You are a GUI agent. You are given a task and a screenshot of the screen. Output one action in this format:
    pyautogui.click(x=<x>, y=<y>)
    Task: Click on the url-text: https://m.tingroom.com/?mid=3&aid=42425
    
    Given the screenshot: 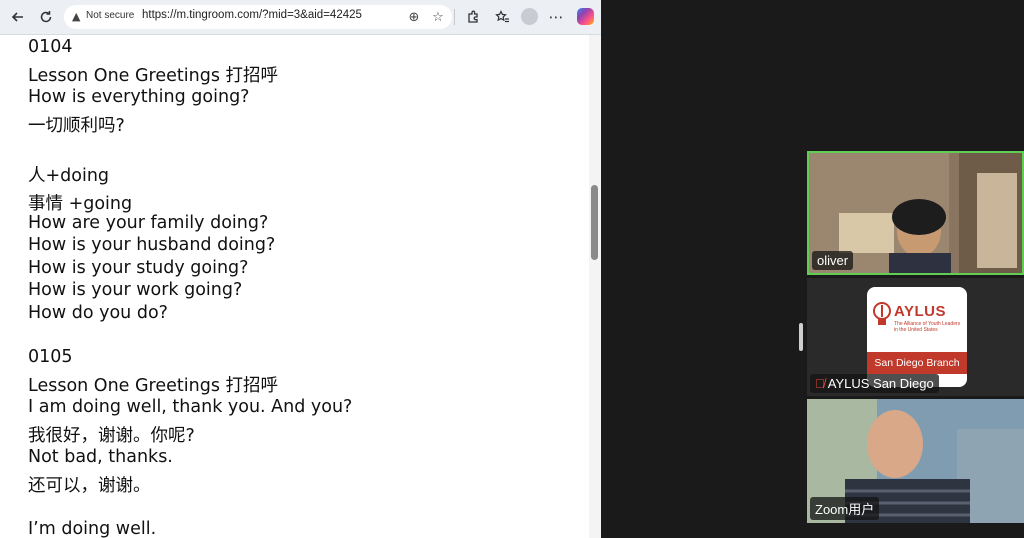 What is the action you would take?
    pyautogui.click(x=252, y=15)
    